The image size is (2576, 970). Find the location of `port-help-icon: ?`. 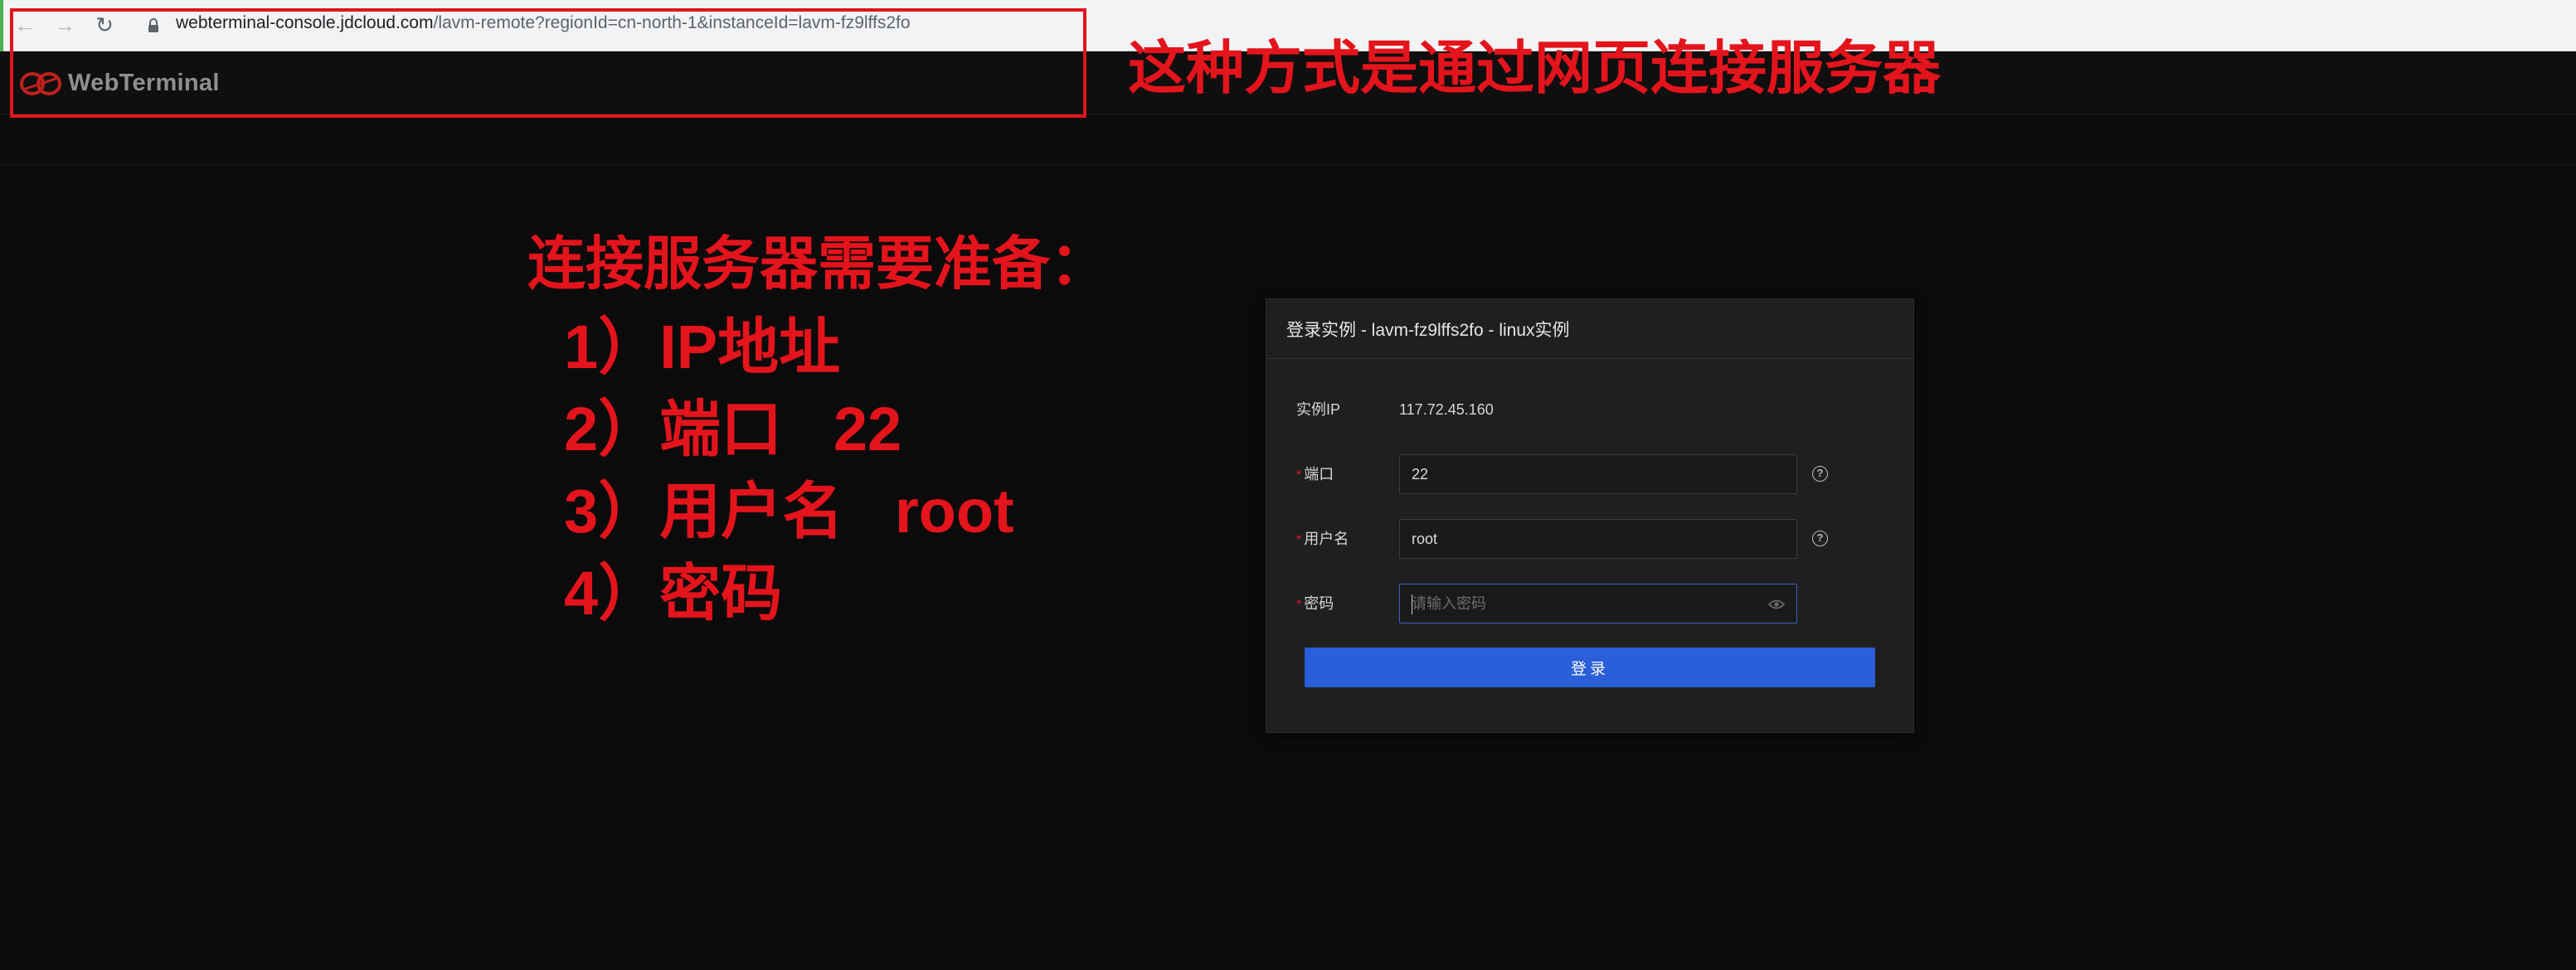

port-help-icon: ? is located at coordinates (1820, 474).